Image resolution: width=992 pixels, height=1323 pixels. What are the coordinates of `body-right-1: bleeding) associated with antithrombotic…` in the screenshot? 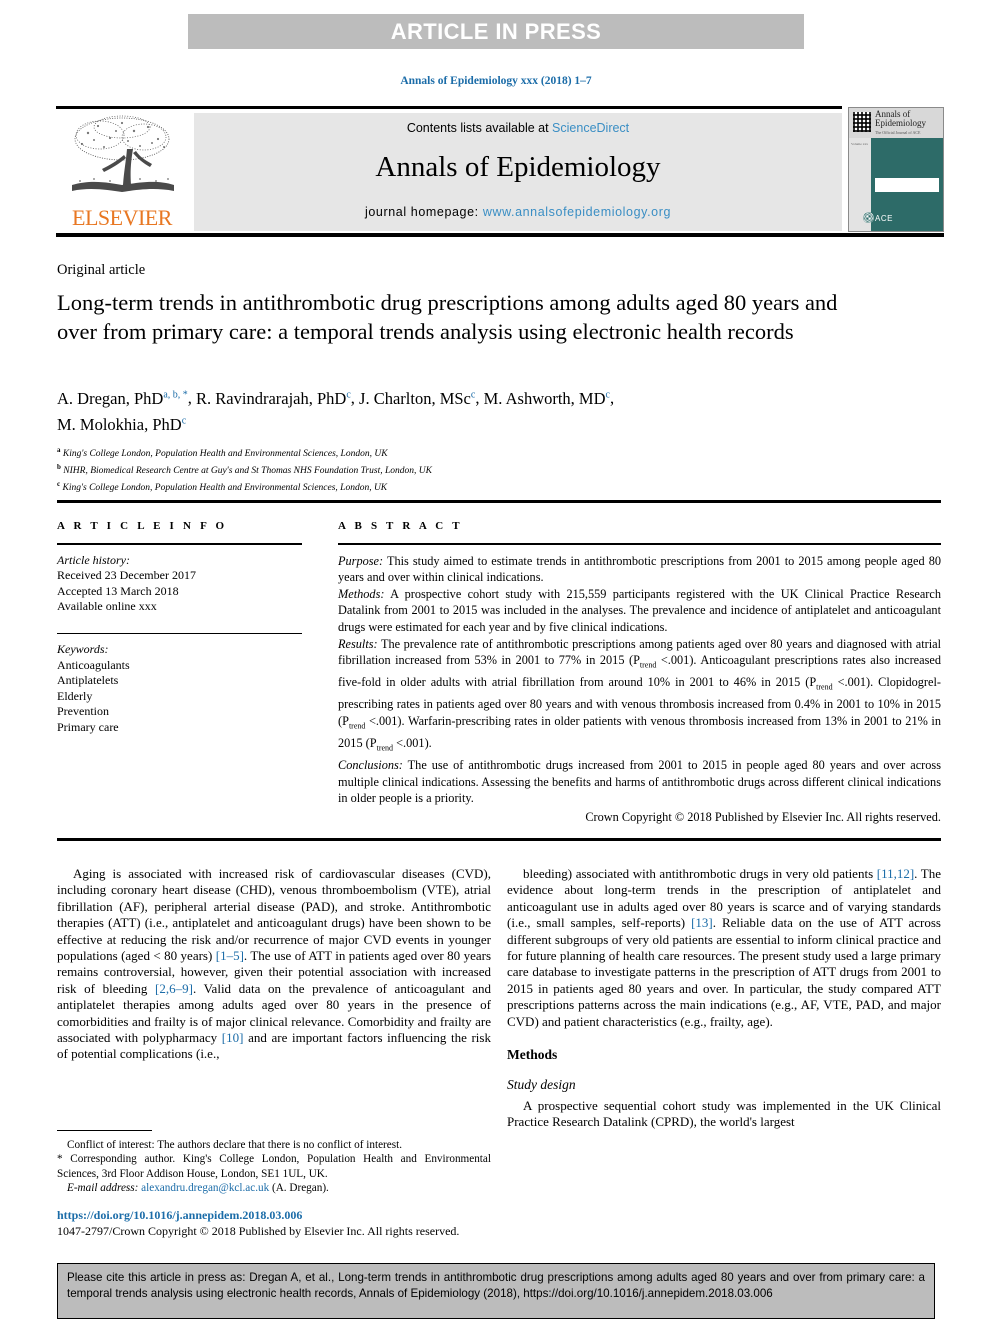 It's located at (700, 873).